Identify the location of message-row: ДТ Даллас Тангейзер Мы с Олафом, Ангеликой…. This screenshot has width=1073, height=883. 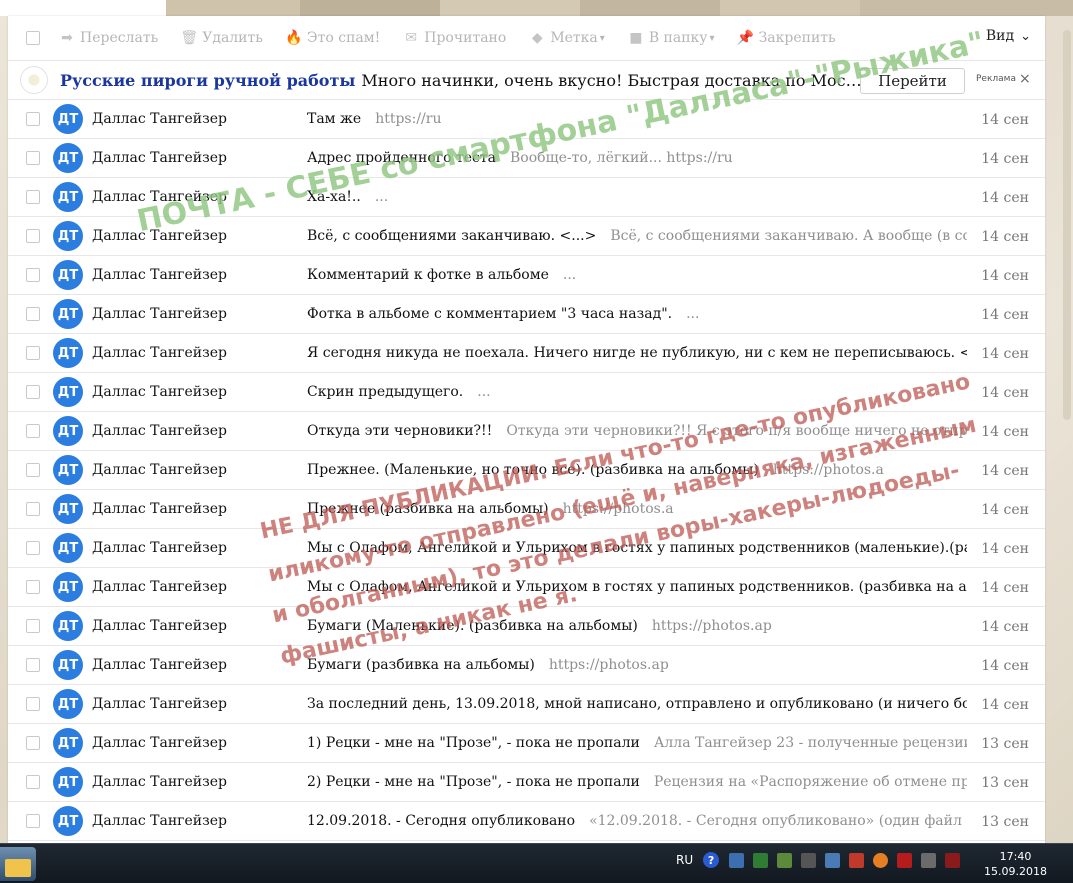
(526, 587).